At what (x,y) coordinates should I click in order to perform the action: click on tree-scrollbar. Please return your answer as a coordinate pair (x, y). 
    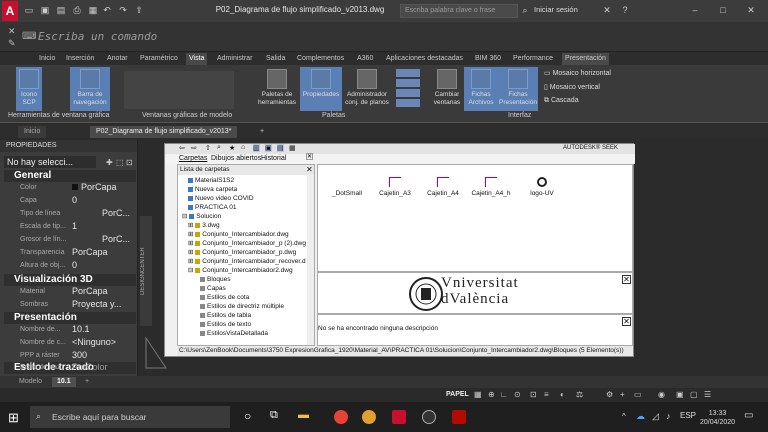
    Looking at the image, I should click on (310, 260).